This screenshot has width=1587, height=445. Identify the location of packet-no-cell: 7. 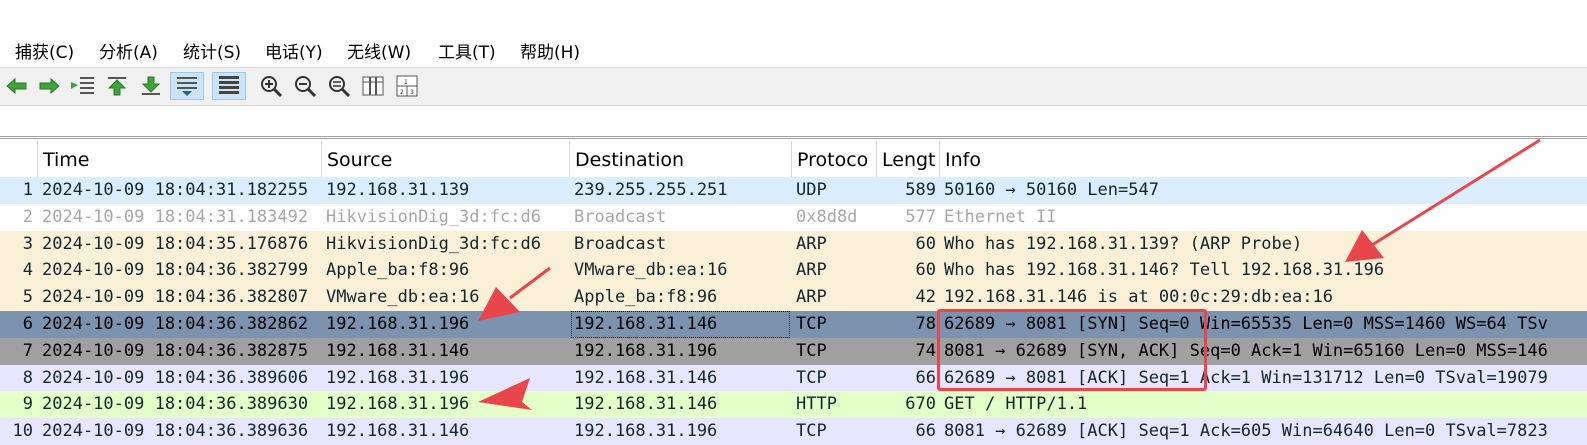
(27, 350).